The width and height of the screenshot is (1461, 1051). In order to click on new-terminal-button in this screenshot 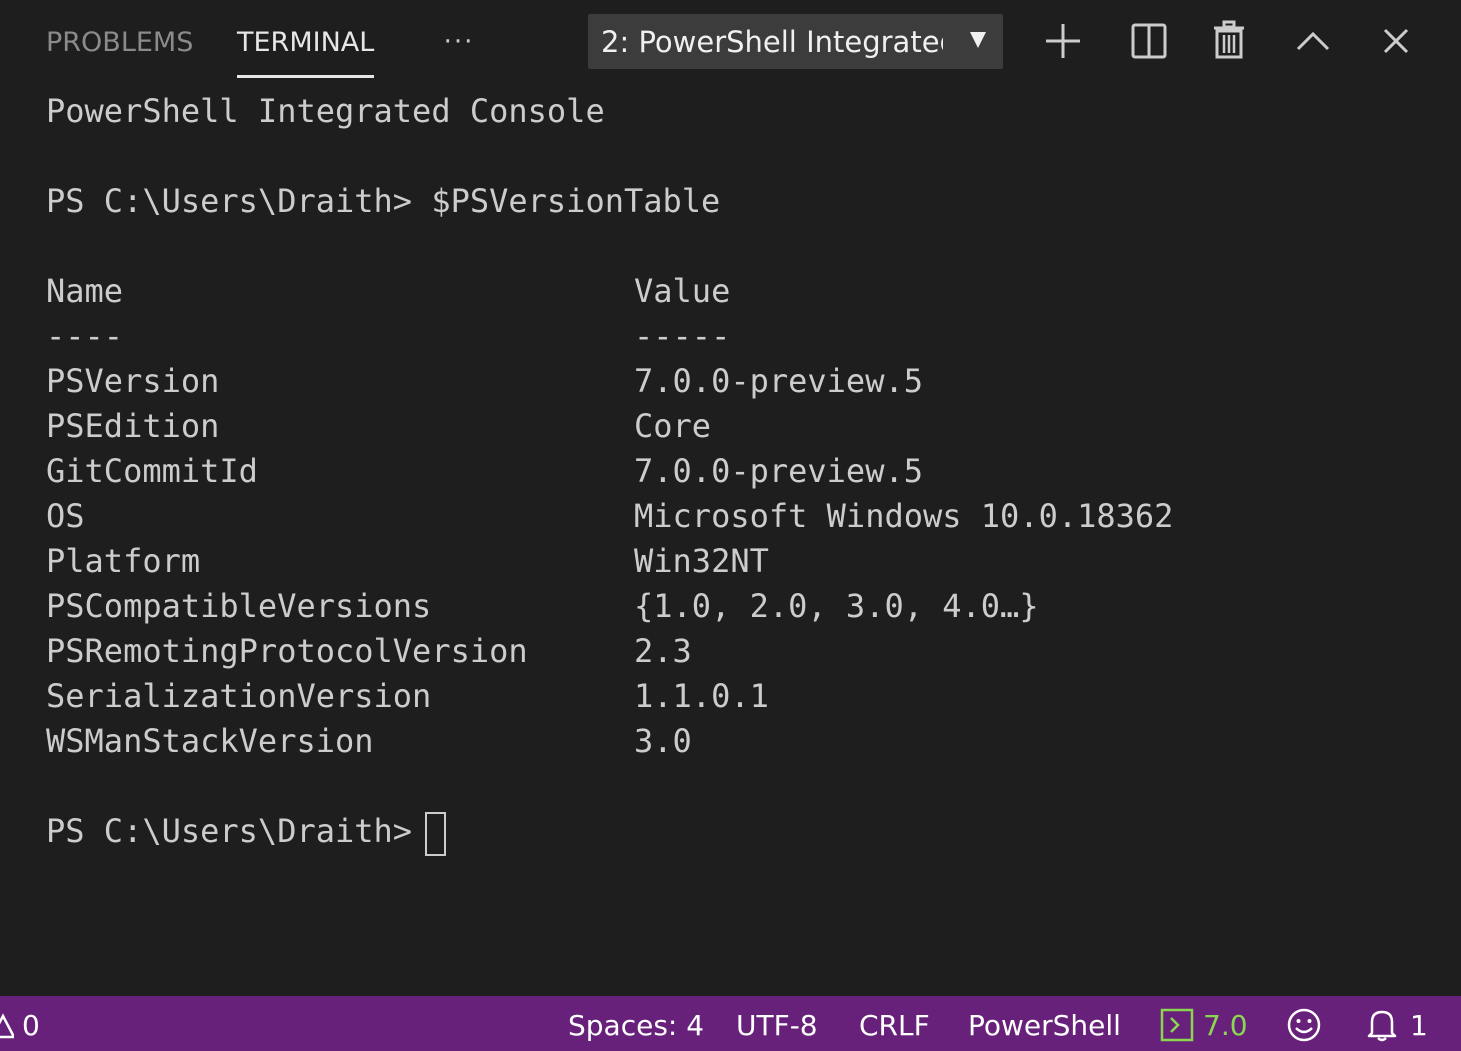, I will do `click(1063, 41)`.